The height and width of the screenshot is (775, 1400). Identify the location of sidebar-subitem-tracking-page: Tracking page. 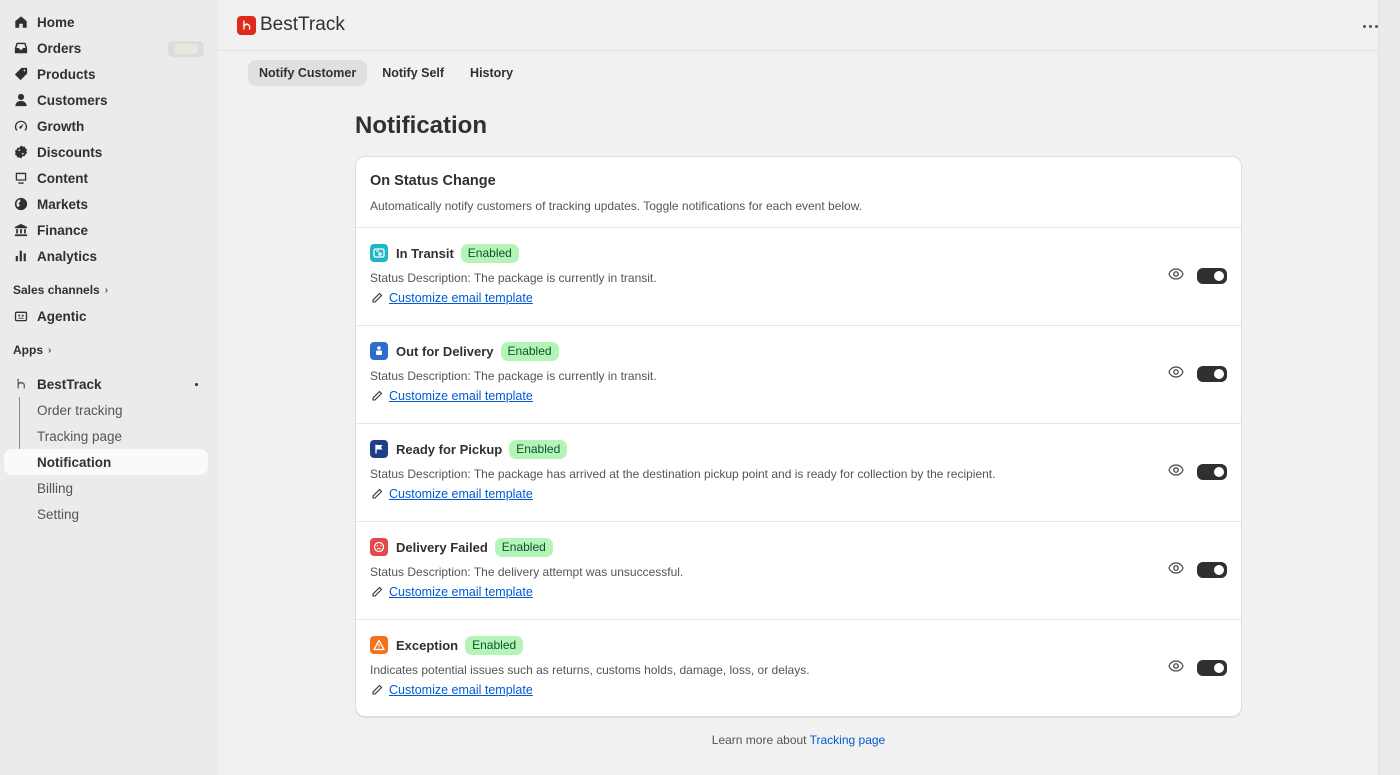
(109, 436).